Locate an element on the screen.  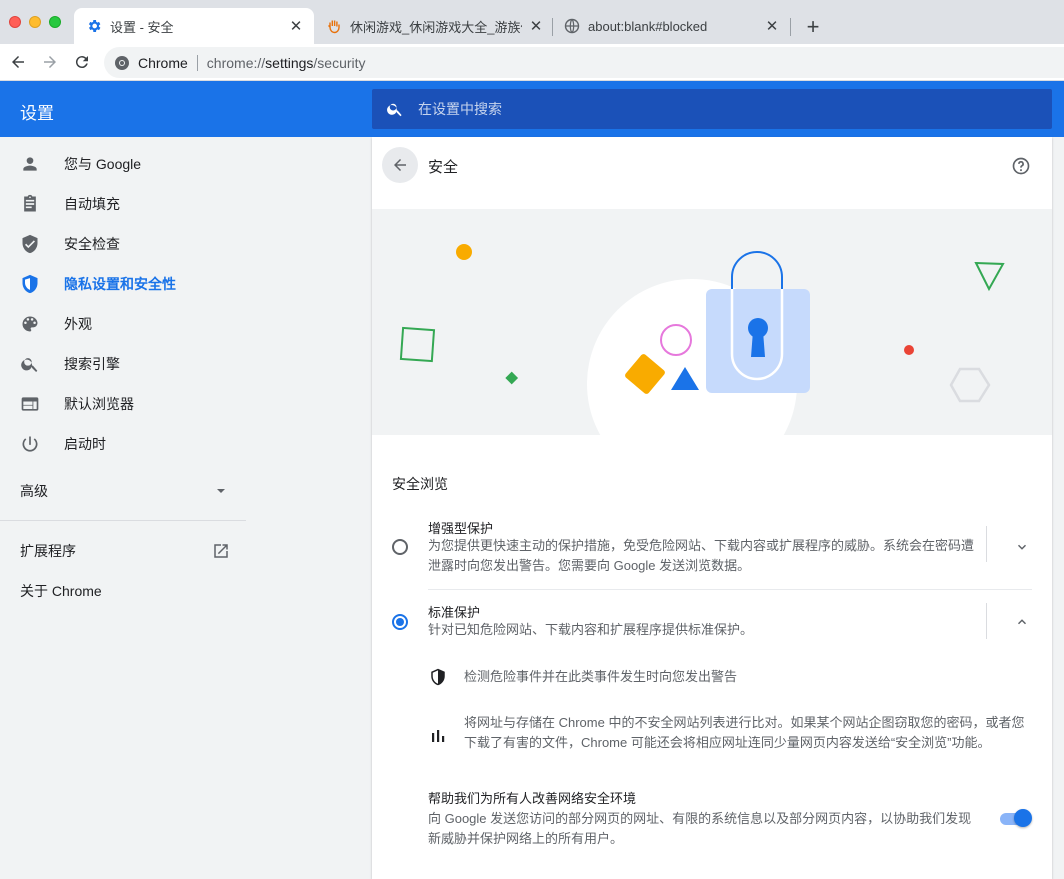
settings-header: 设置 is located at coordinates (532, 109).